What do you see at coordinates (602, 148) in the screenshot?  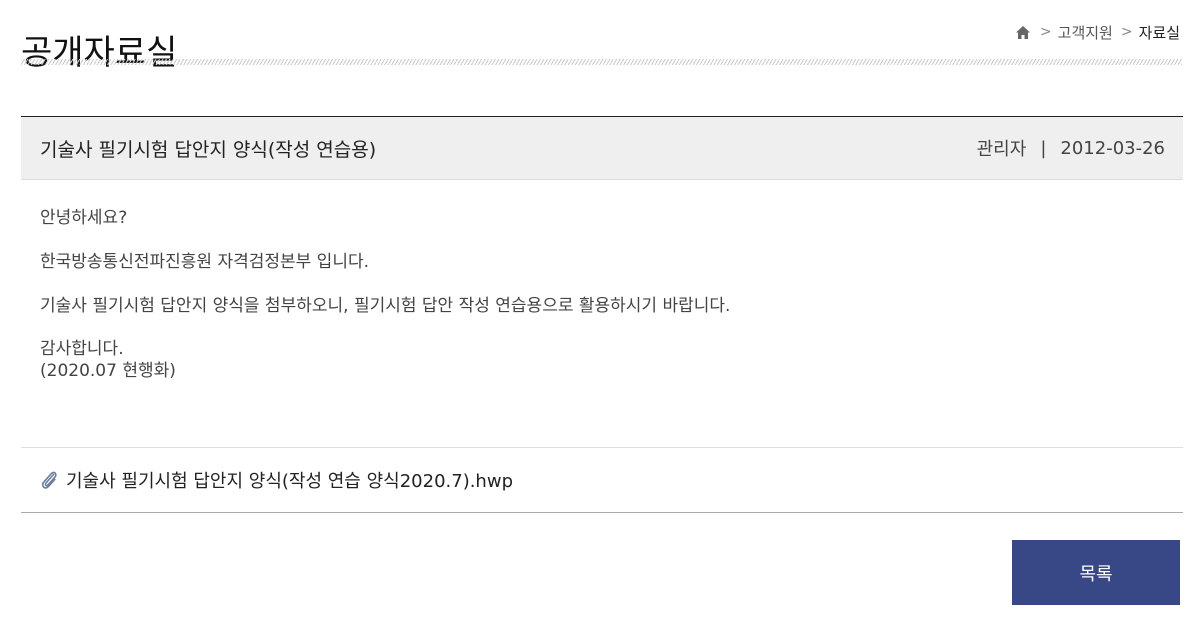 I see `post-header: 기술사 필기시험 답안지 양식(작성 연습용) 관리자 | 2012-03-26` at bounding box center [602, 148].